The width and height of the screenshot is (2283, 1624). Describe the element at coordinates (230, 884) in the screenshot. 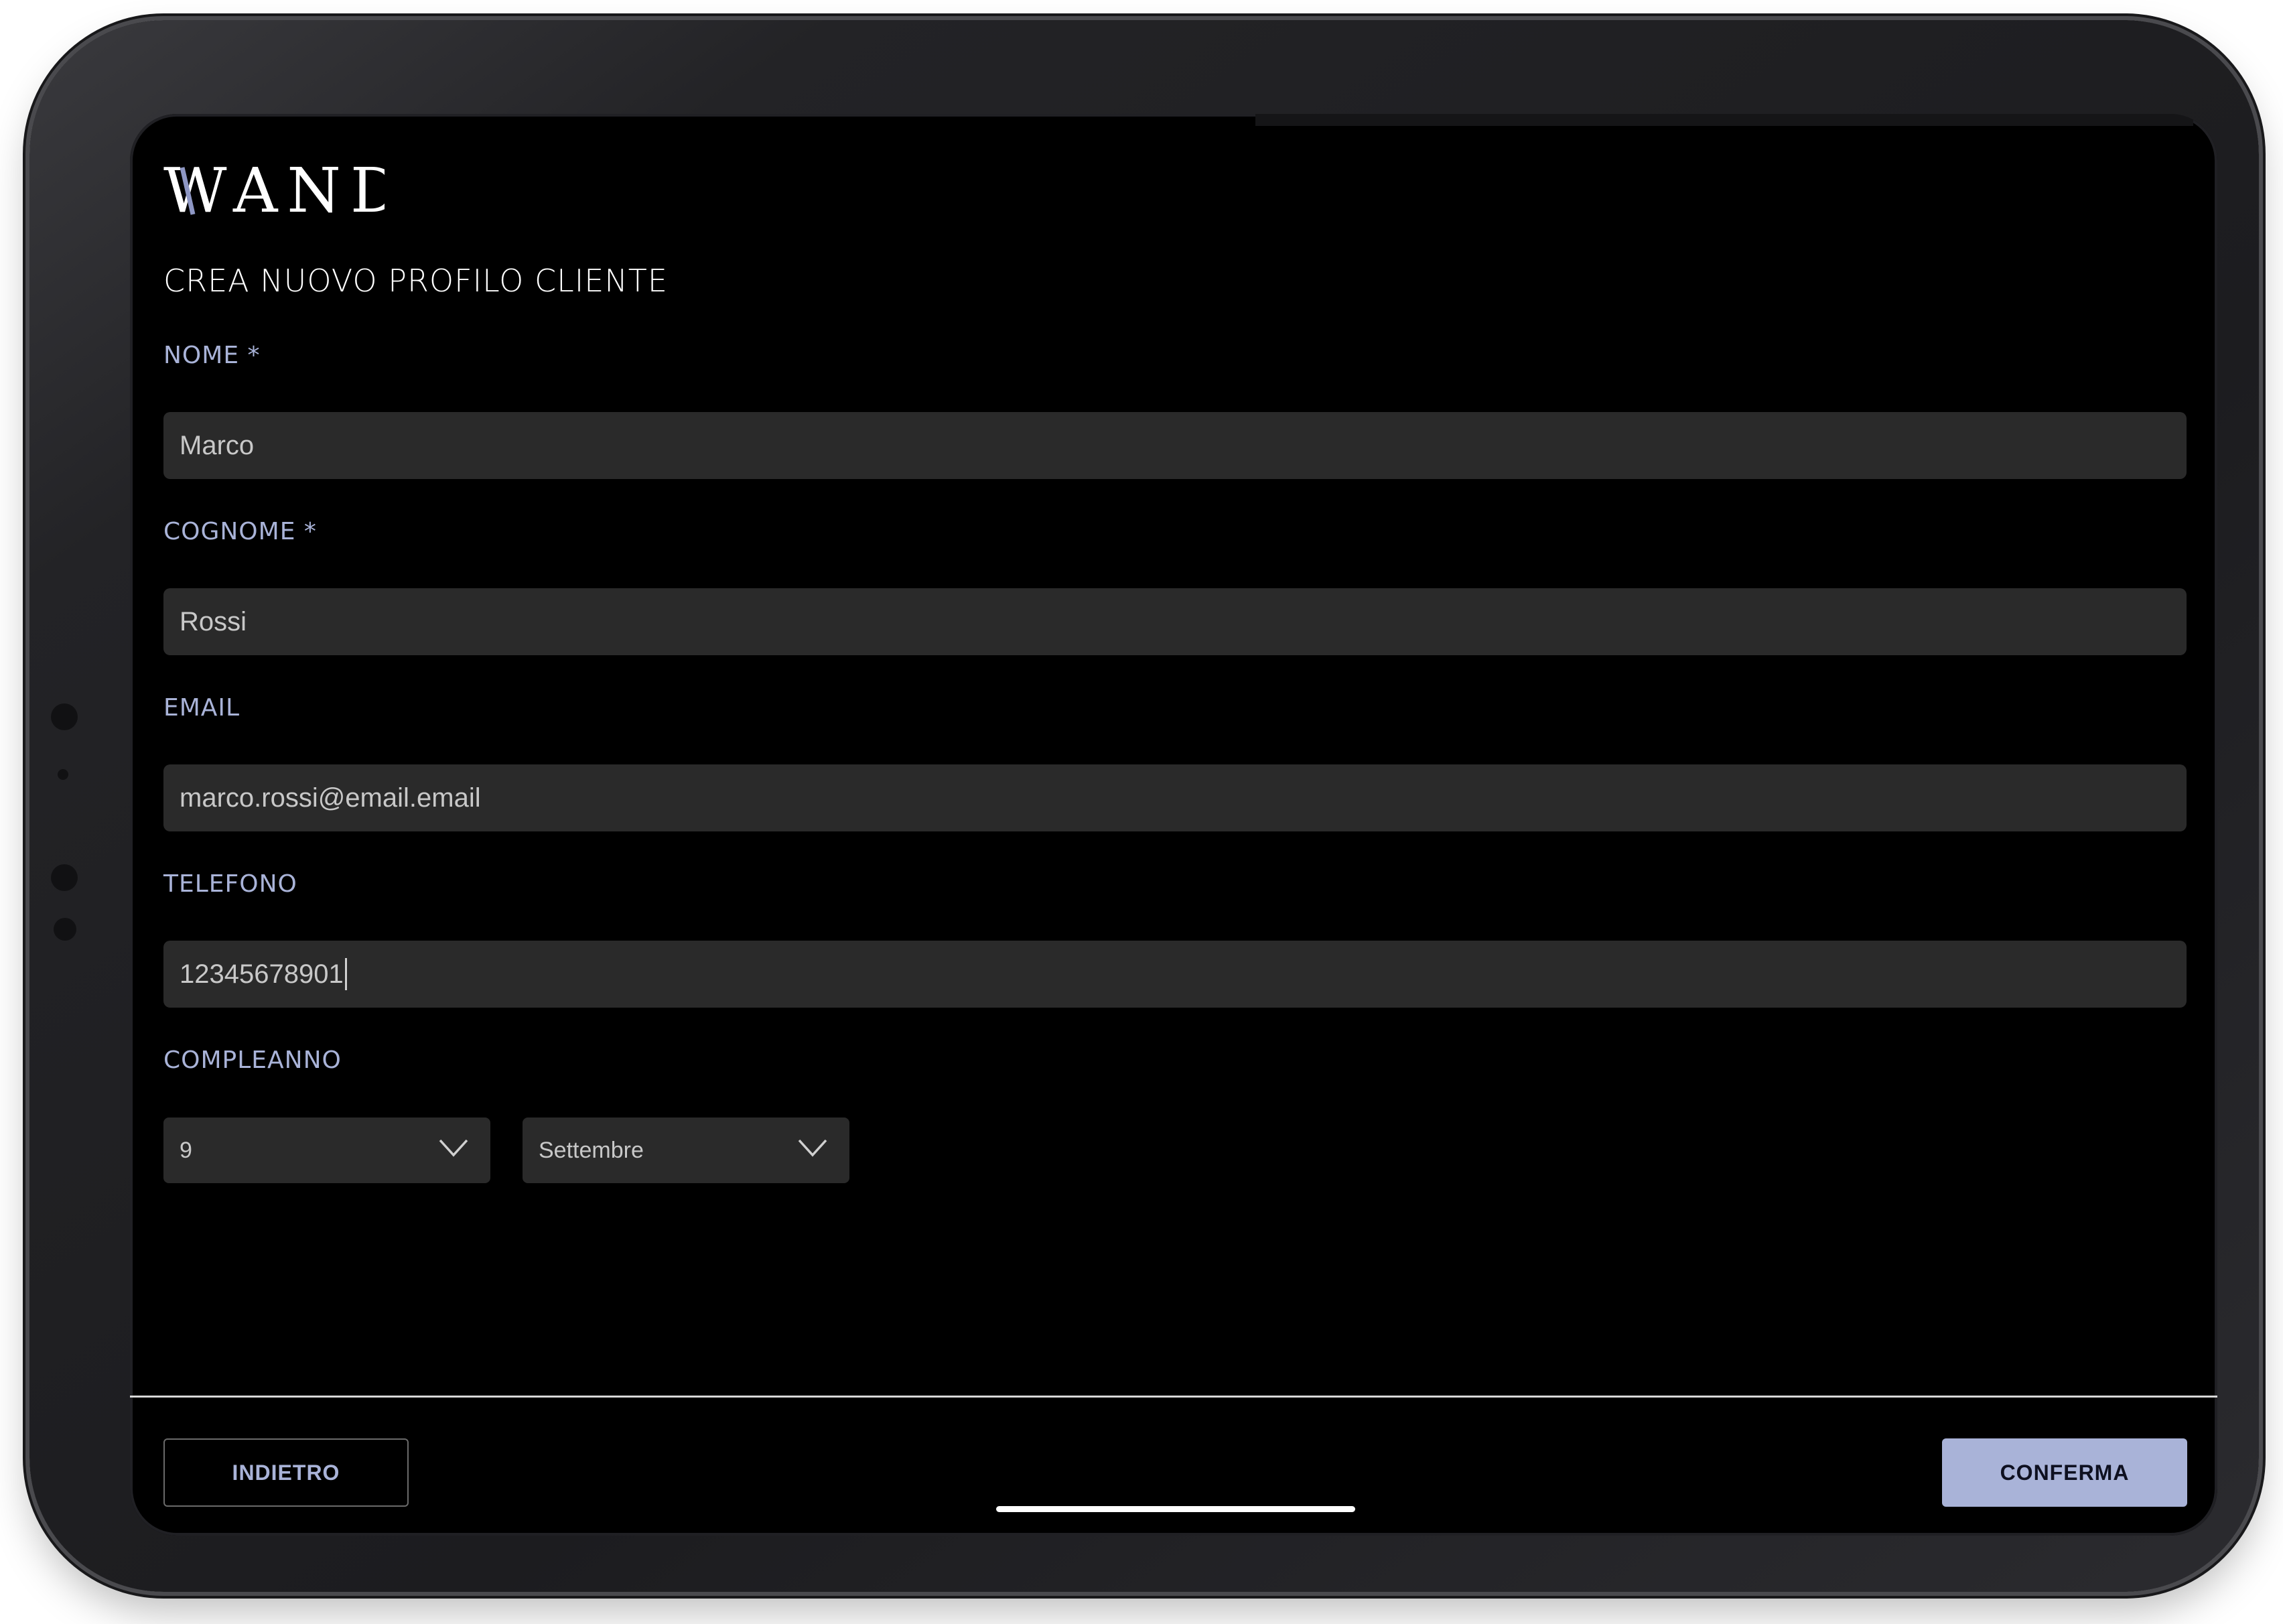

I see `label-telefono: TELEFONO` at that location.